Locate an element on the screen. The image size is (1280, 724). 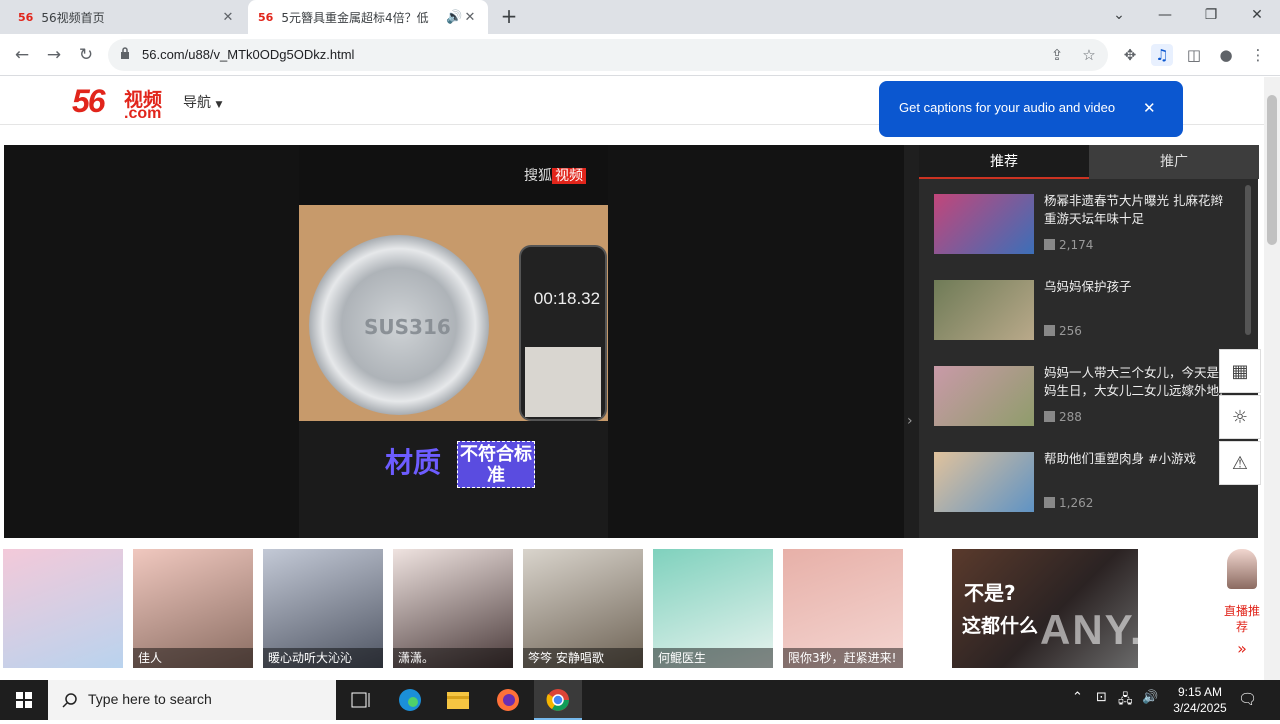
phone-timer: 00:18.32 is located at coordinates (563, 333).